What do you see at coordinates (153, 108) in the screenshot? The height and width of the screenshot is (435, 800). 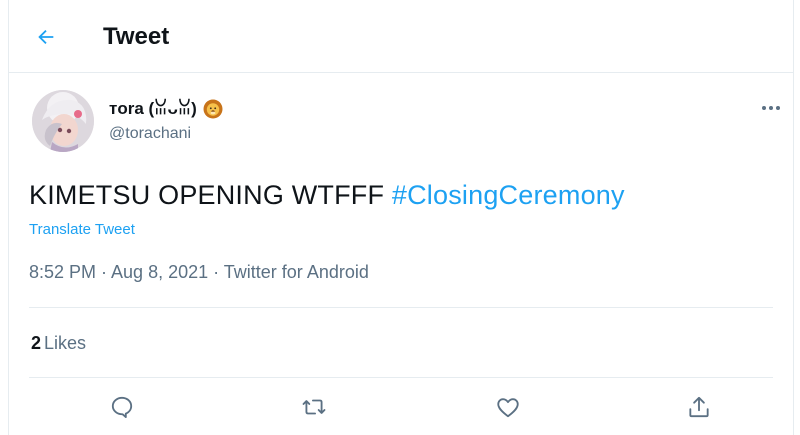 I see `display-name: тora (ꈍᴗꈍ)` at bounding box center [153, 108].